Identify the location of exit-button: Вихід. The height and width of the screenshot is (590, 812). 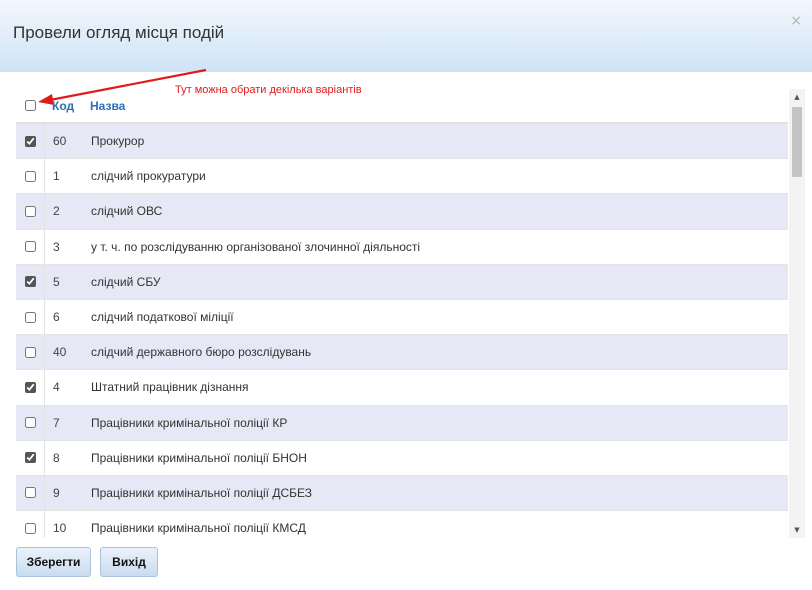
(129, 562).